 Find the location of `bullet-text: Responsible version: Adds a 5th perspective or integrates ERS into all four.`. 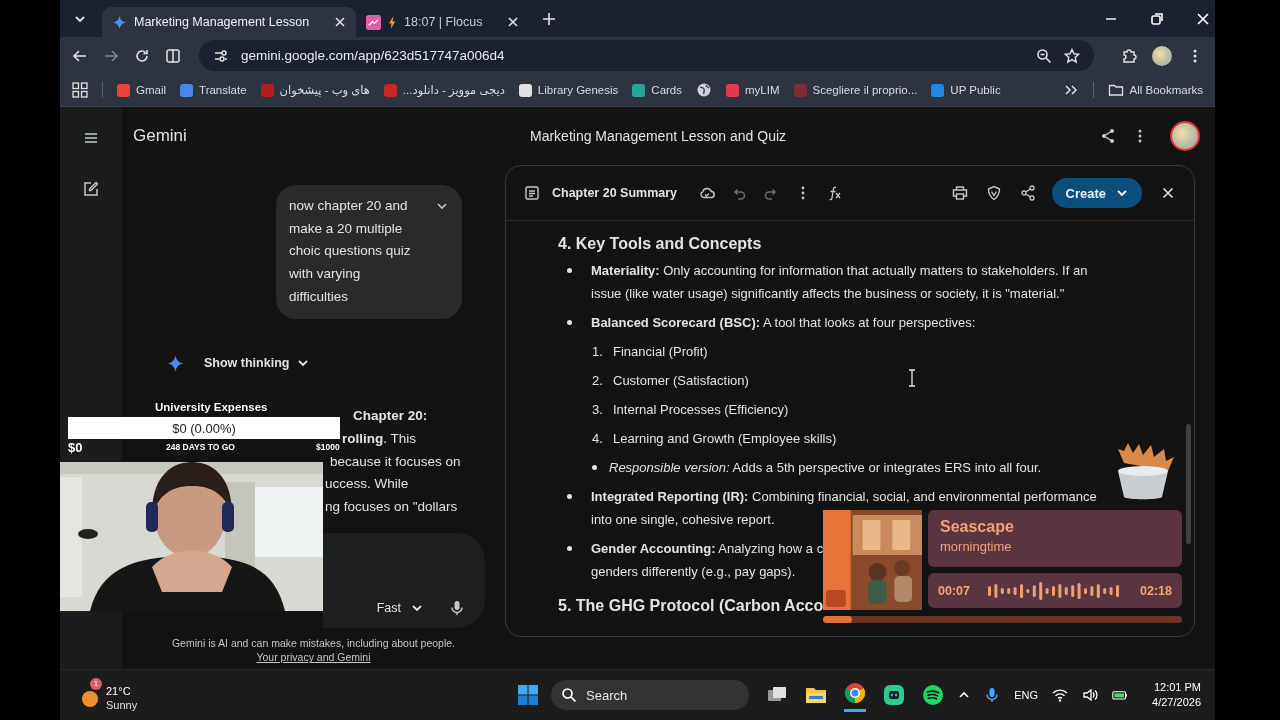

bullet-text: Responsible version: Adds a 5th perspective or integrates ERS into all four. is located at coordinates (825, 468).